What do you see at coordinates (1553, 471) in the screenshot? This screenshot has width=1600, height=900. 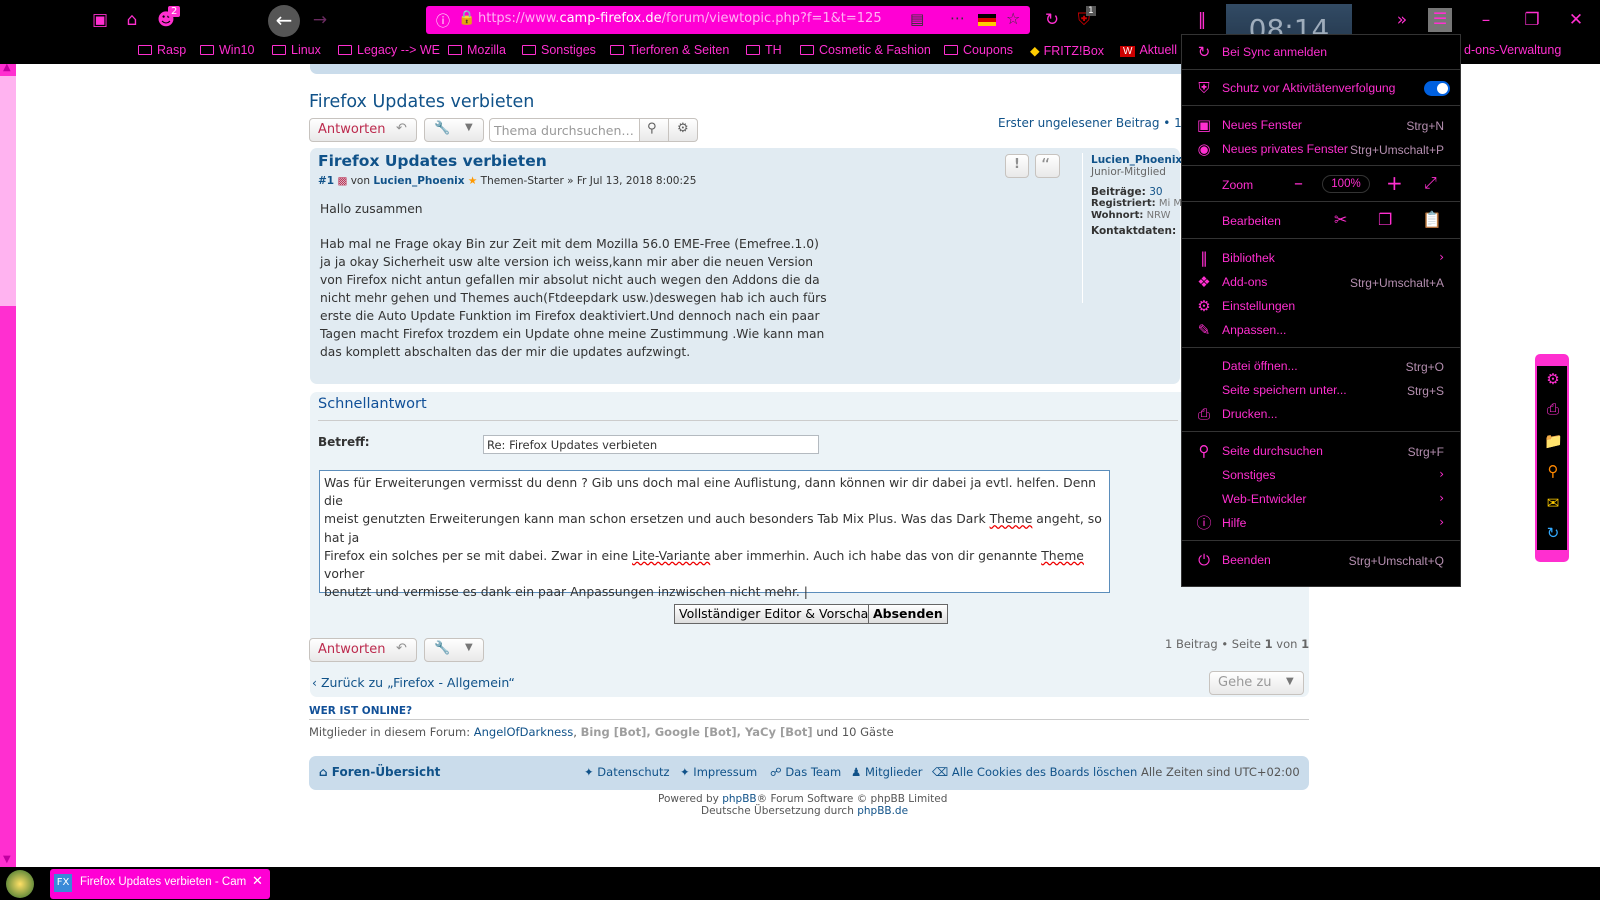 I see `search-icon: ⚲` at bounding box center [1553, 471].